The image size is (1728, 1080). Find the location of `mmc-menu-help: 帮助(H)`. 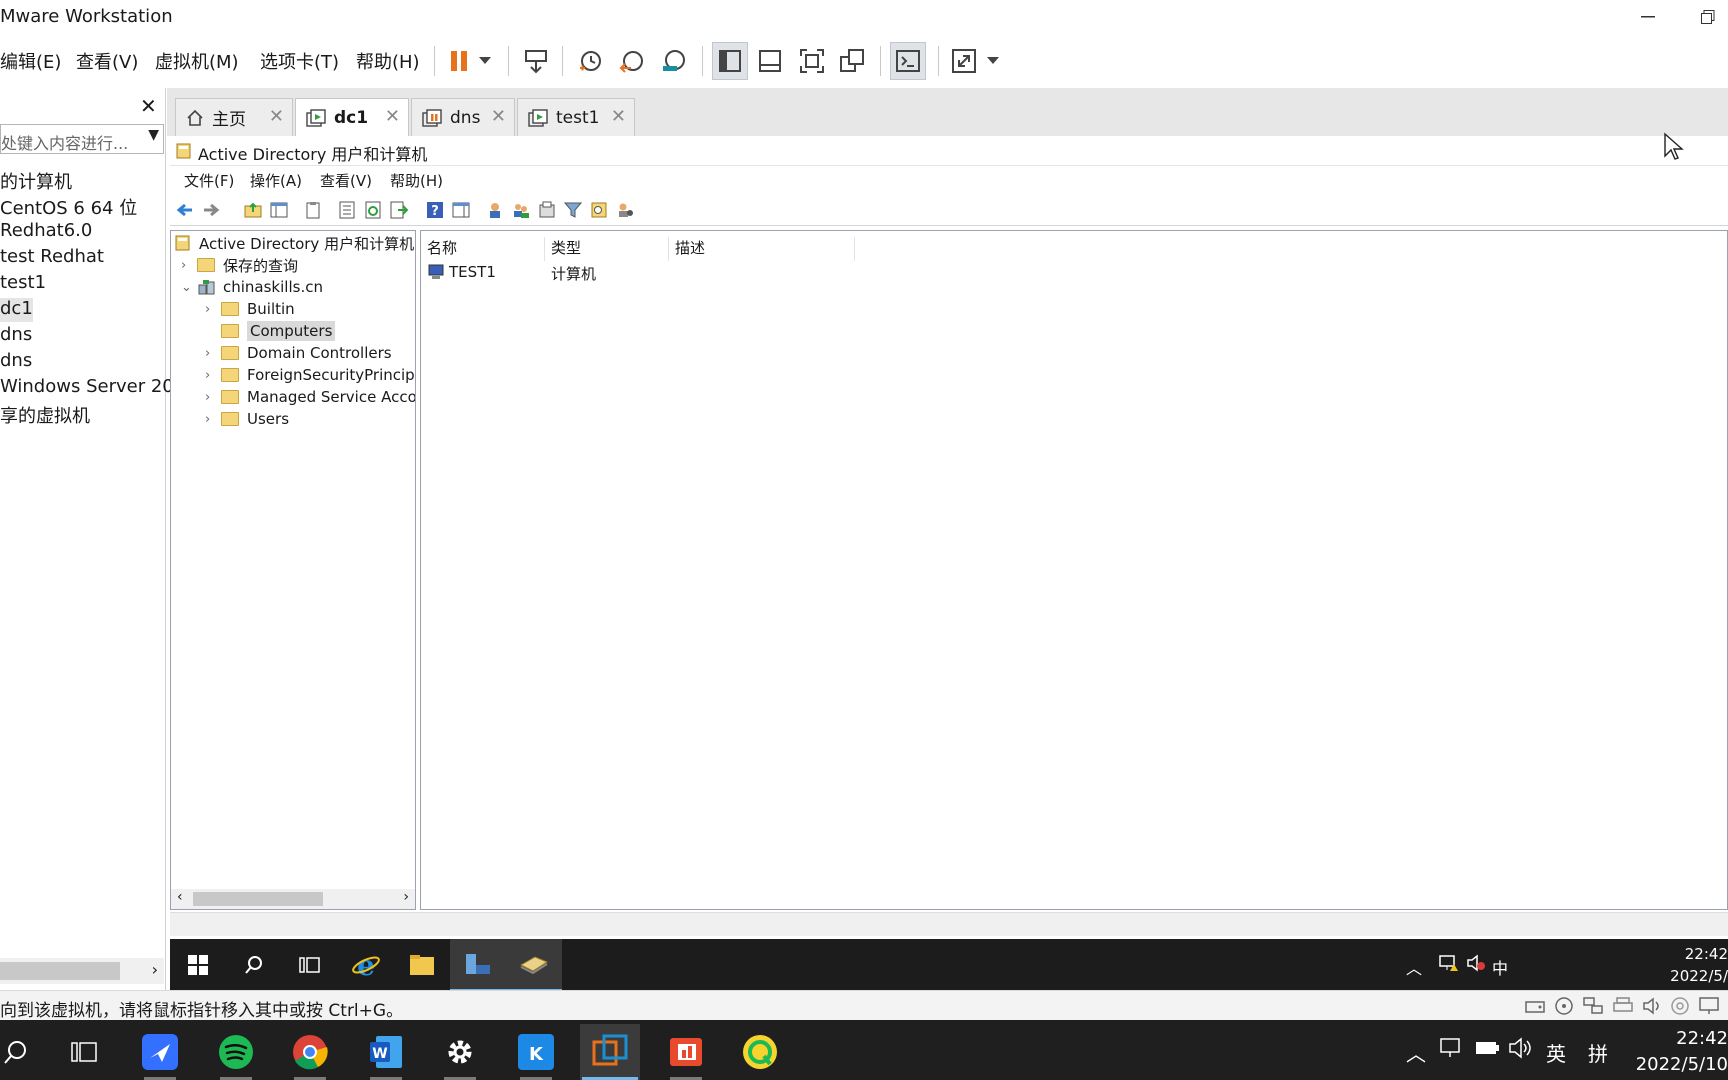

mmc-menu-help: 帮助(H) is located at coordinates (416, 180).